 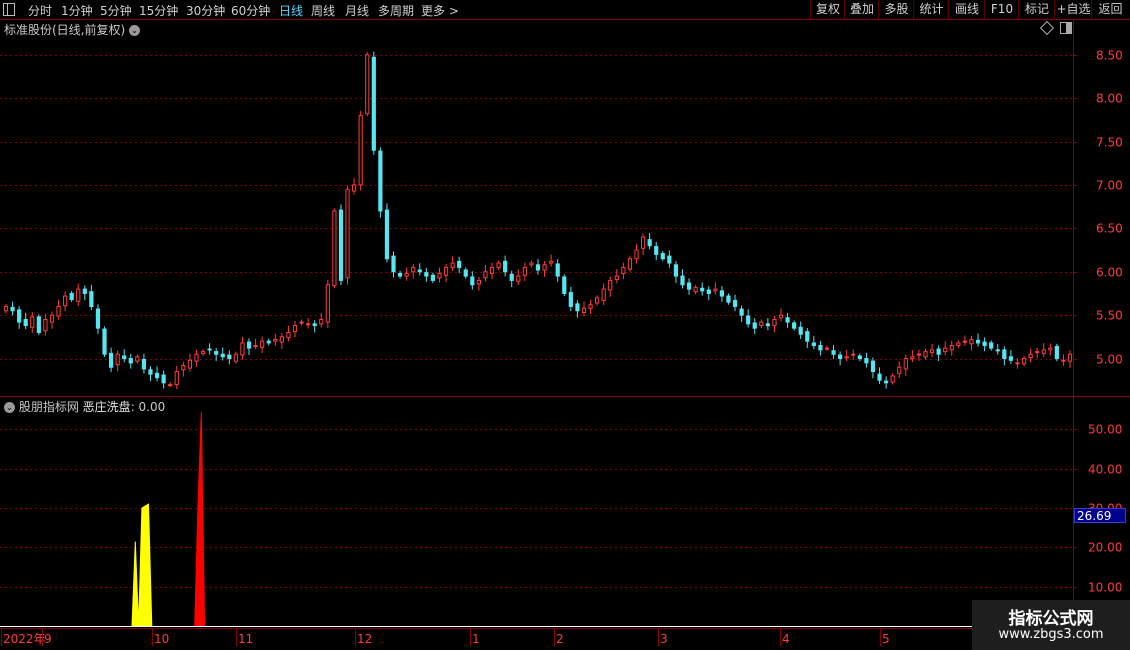 I want to click on date-label: 9, so click(x=48, y=639).